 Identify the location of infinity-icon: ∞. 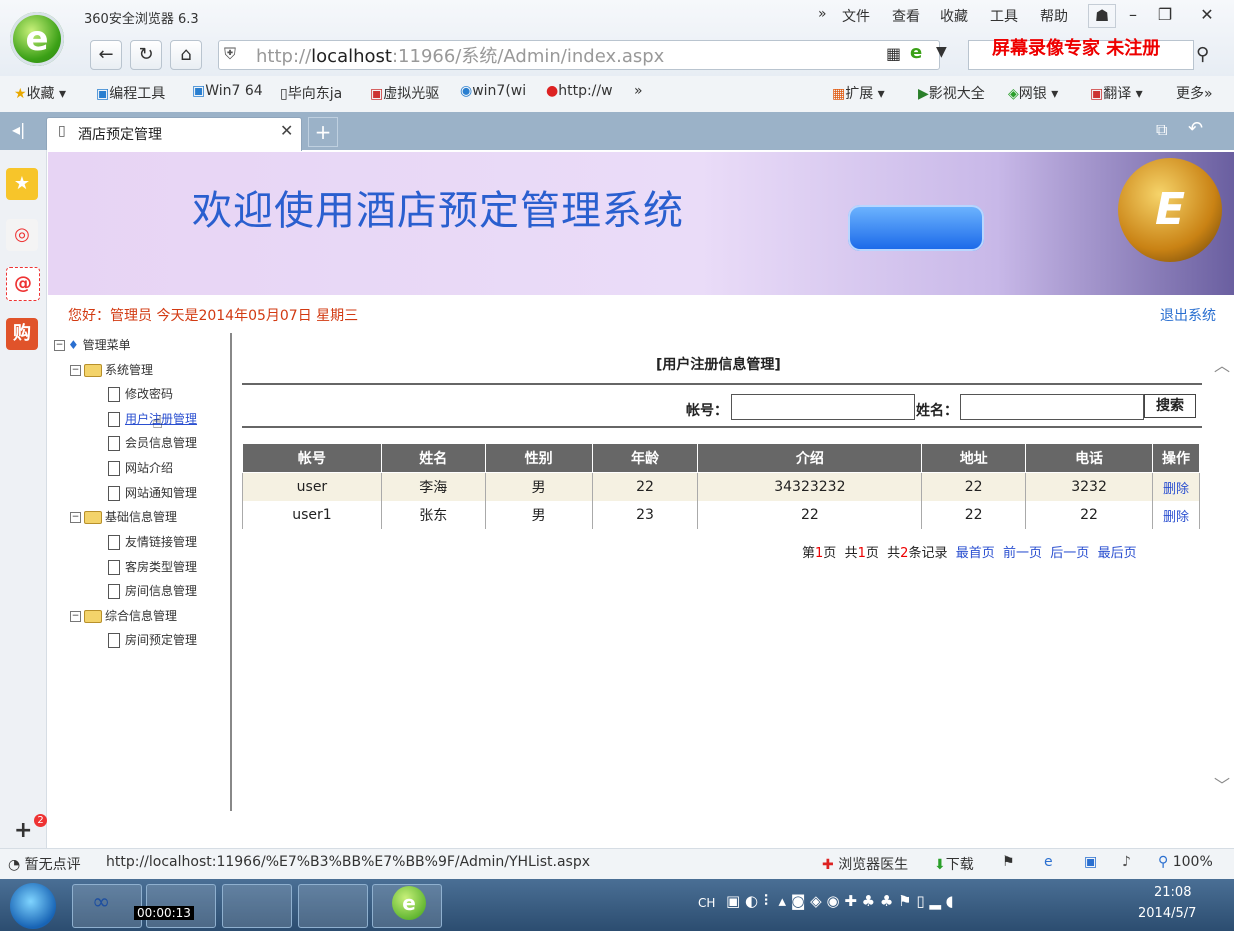
(101, 902).